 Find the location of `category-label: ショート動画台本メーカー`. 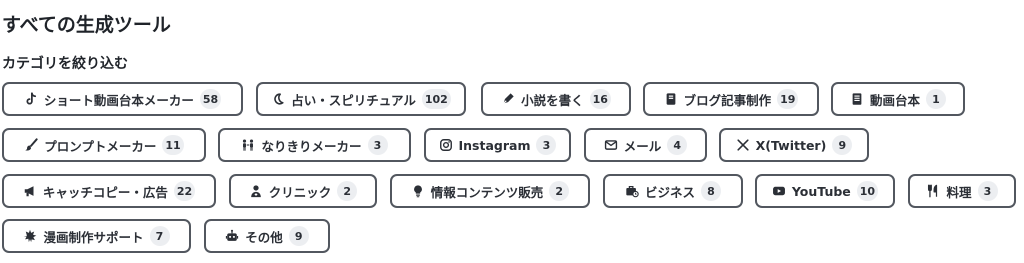

category-label: ショート動画台本メーカー is located at coordinates (118, 100).